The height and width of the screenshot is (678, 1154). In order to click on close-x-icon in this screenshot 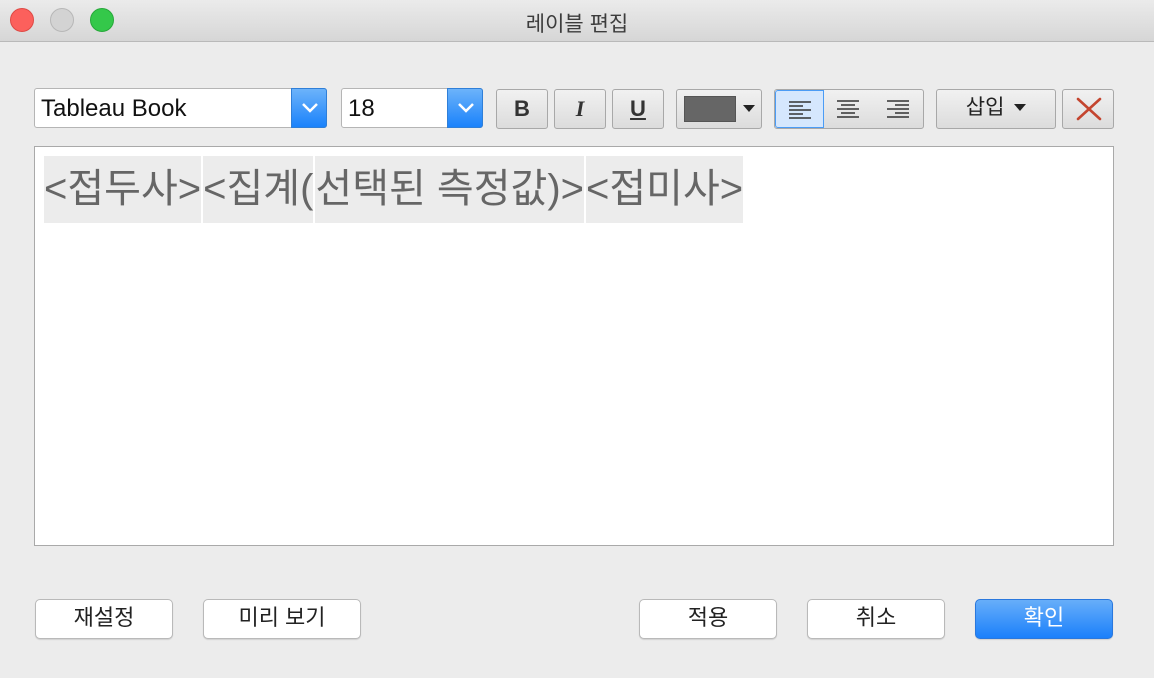, I will do `click(1089, 109)`.